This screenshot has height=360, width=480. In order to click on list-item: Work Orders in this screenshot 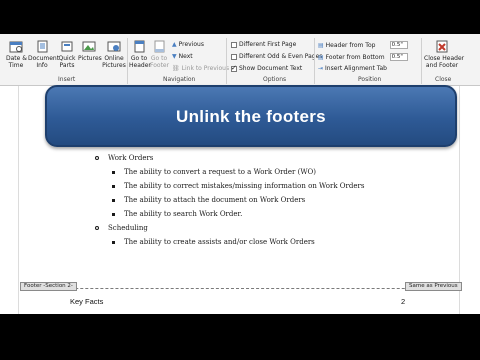, I will do `click(124, 158)`.